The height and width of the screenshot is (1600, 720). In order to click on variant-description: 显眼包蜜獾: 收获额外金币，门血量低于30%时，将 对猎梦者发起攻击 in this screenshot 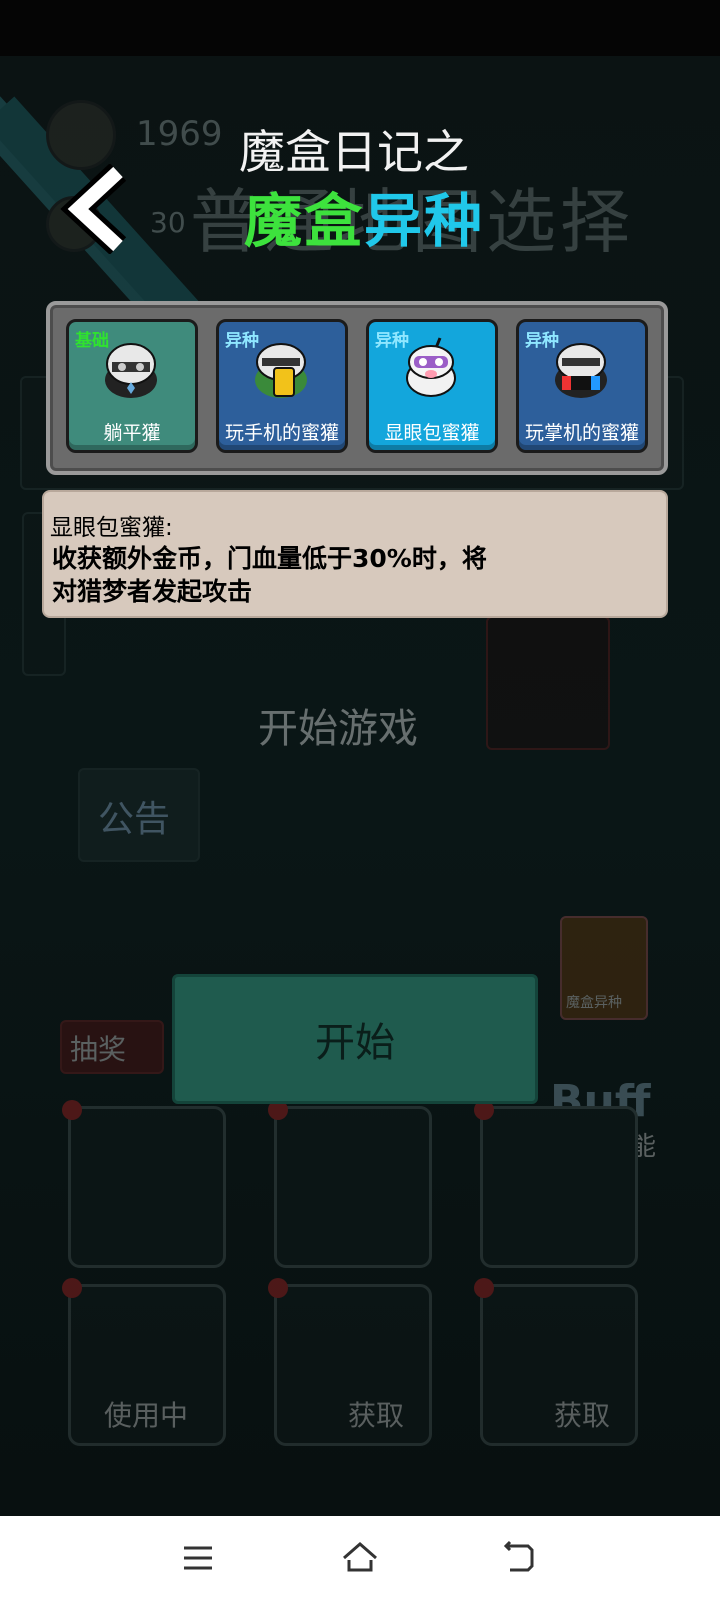, I will do `click(355, 554)`.